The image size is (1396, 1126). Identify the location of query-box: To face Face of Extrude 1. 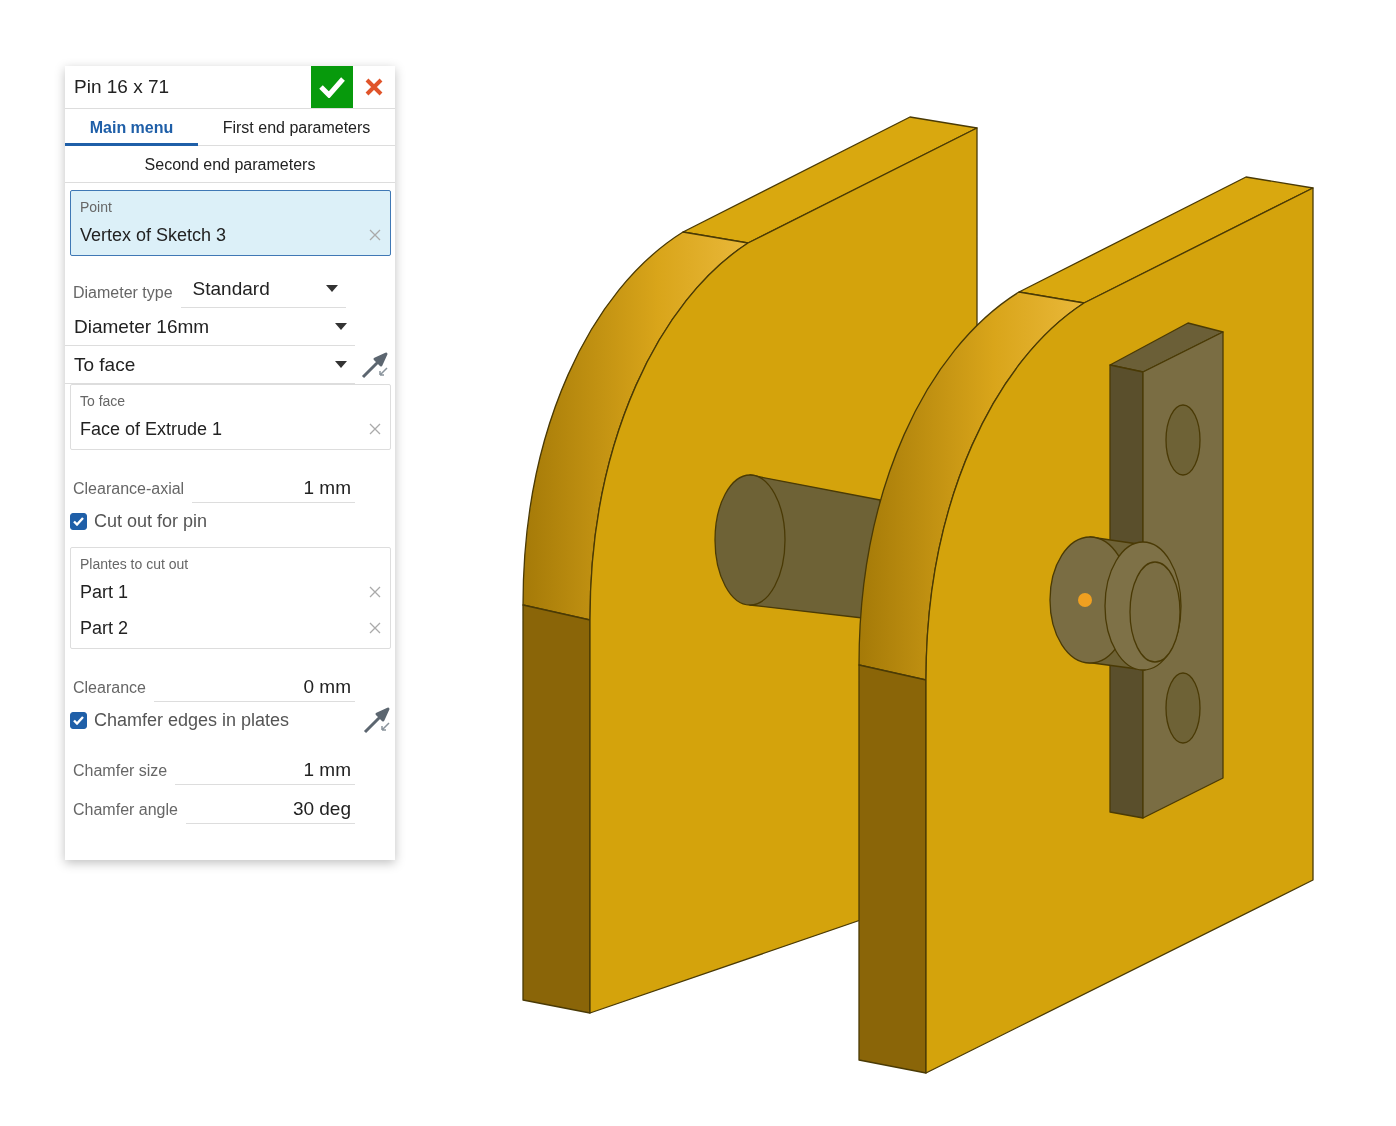
(230, 417).